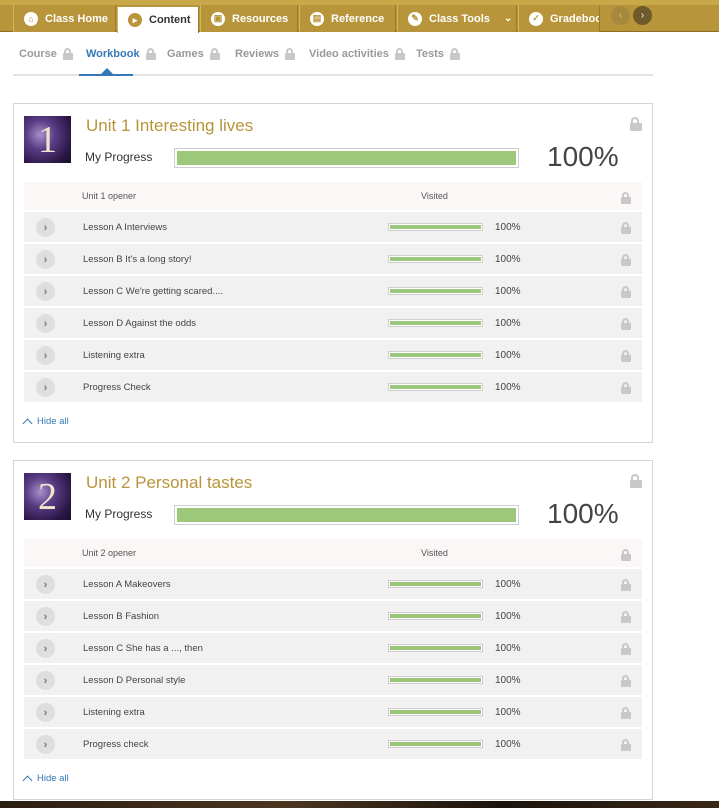 The width and height of the screenshot is (719, 808). I want to click on subtab-games: Games, so click(193, 54).